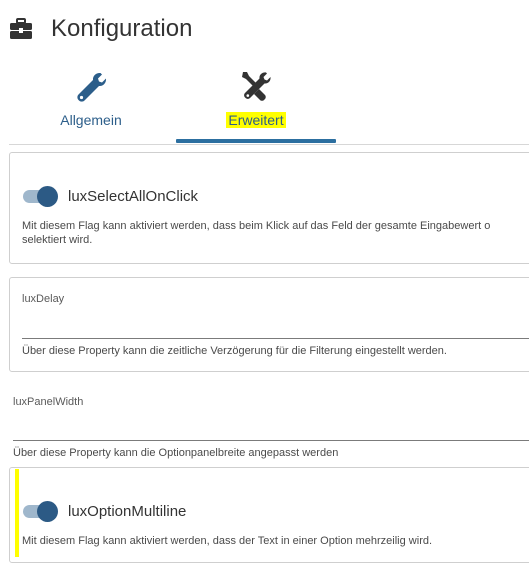  I want to click on multiline-toggle-row: luxOptionMultiline, so click(104, 511).